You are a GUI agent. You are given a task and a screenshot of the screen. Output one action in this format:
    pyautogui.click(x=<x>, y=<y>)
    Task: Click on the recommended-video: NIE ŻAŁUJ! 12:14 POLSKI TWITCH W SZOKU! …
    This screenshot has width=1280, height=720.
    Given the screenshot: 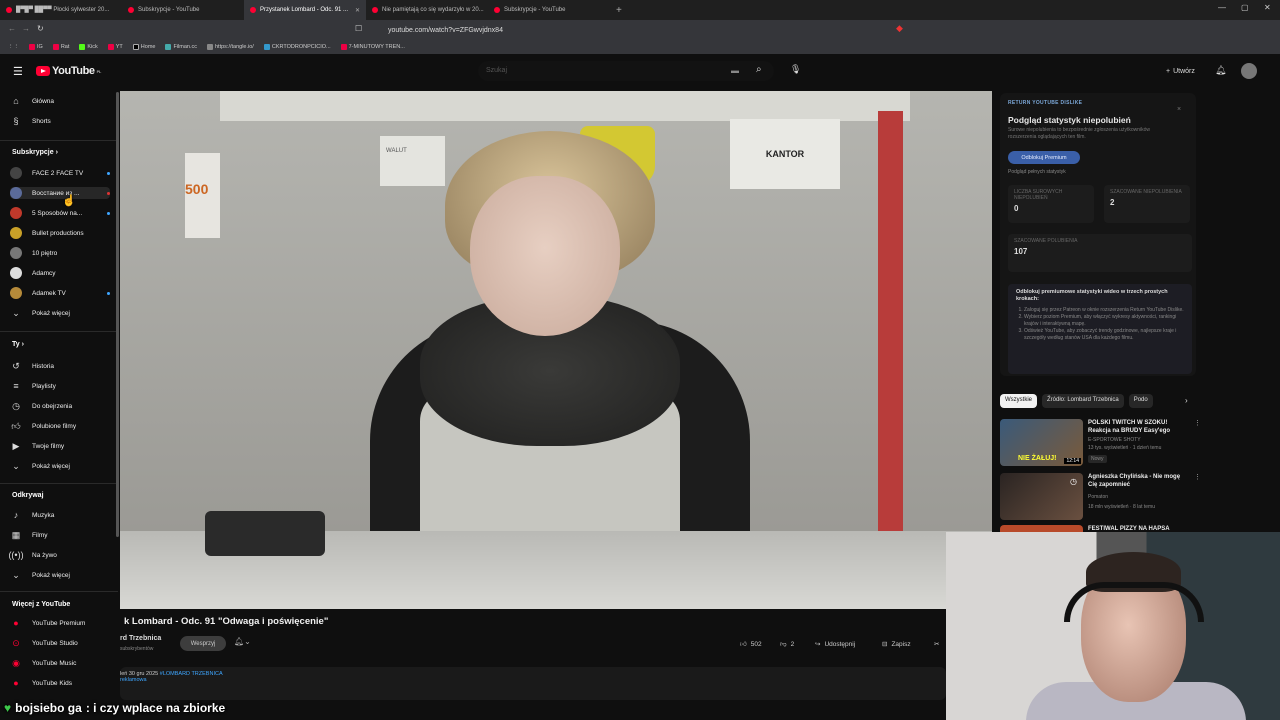 What is the action you would take?
    pyautogui.click(x=1100, y=443)
    